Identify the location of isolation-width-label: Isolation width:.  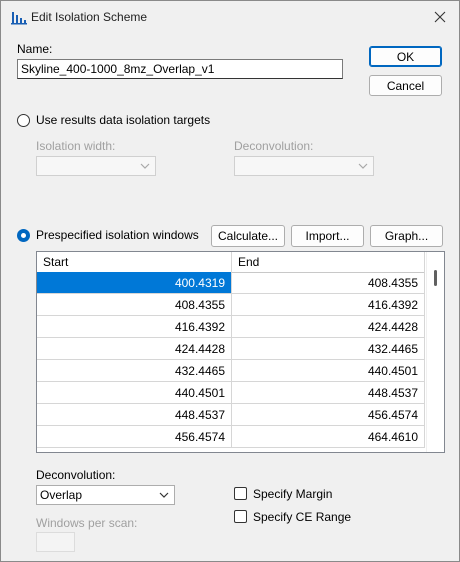
(76, 146).